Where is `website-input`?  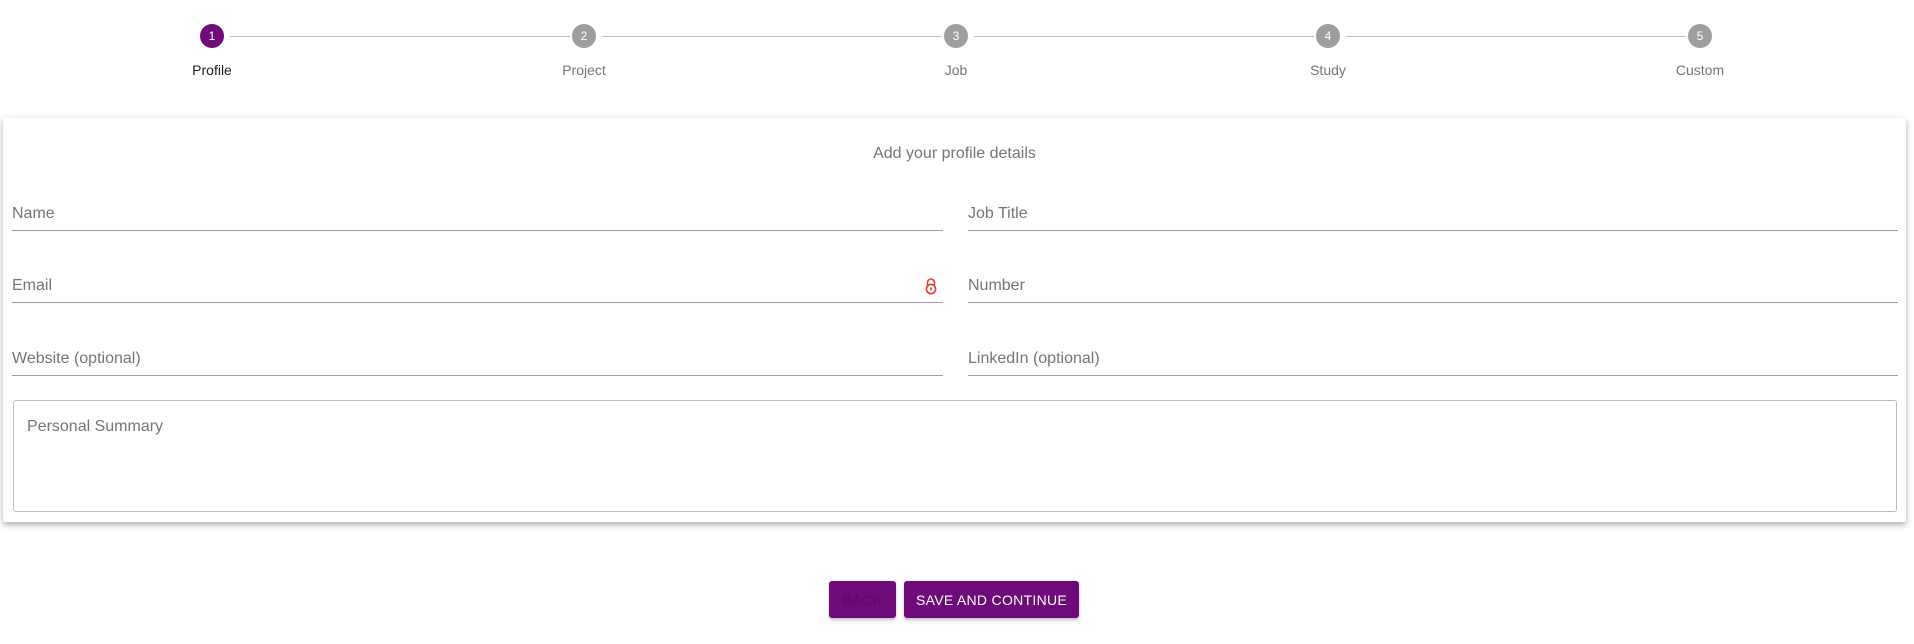
website-input is located at coordinates (477, 359).